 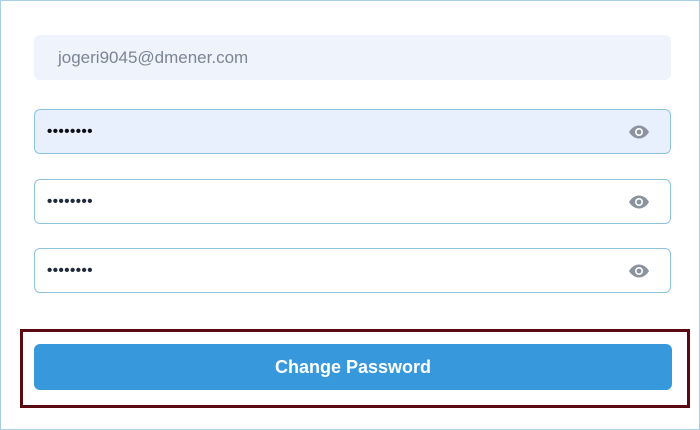 I want to click on confirm-password-mask: ••••••••, so click(x=70, y=270).